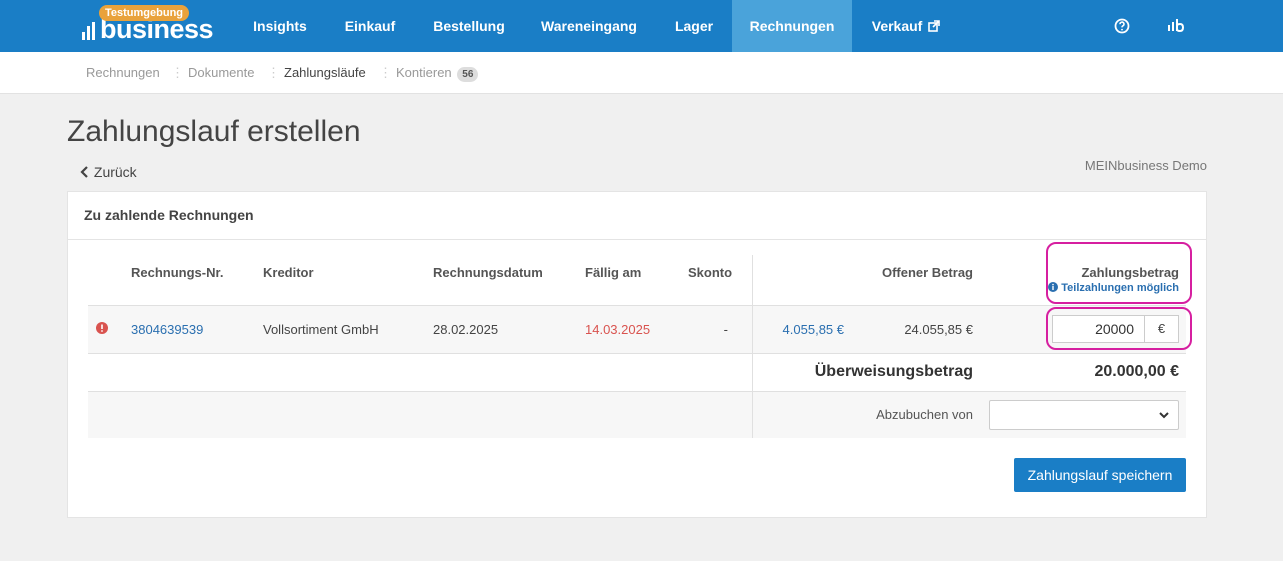 This screenshot has width=1283, height=561. I want to click on external-link-icon, so click(934, 26).